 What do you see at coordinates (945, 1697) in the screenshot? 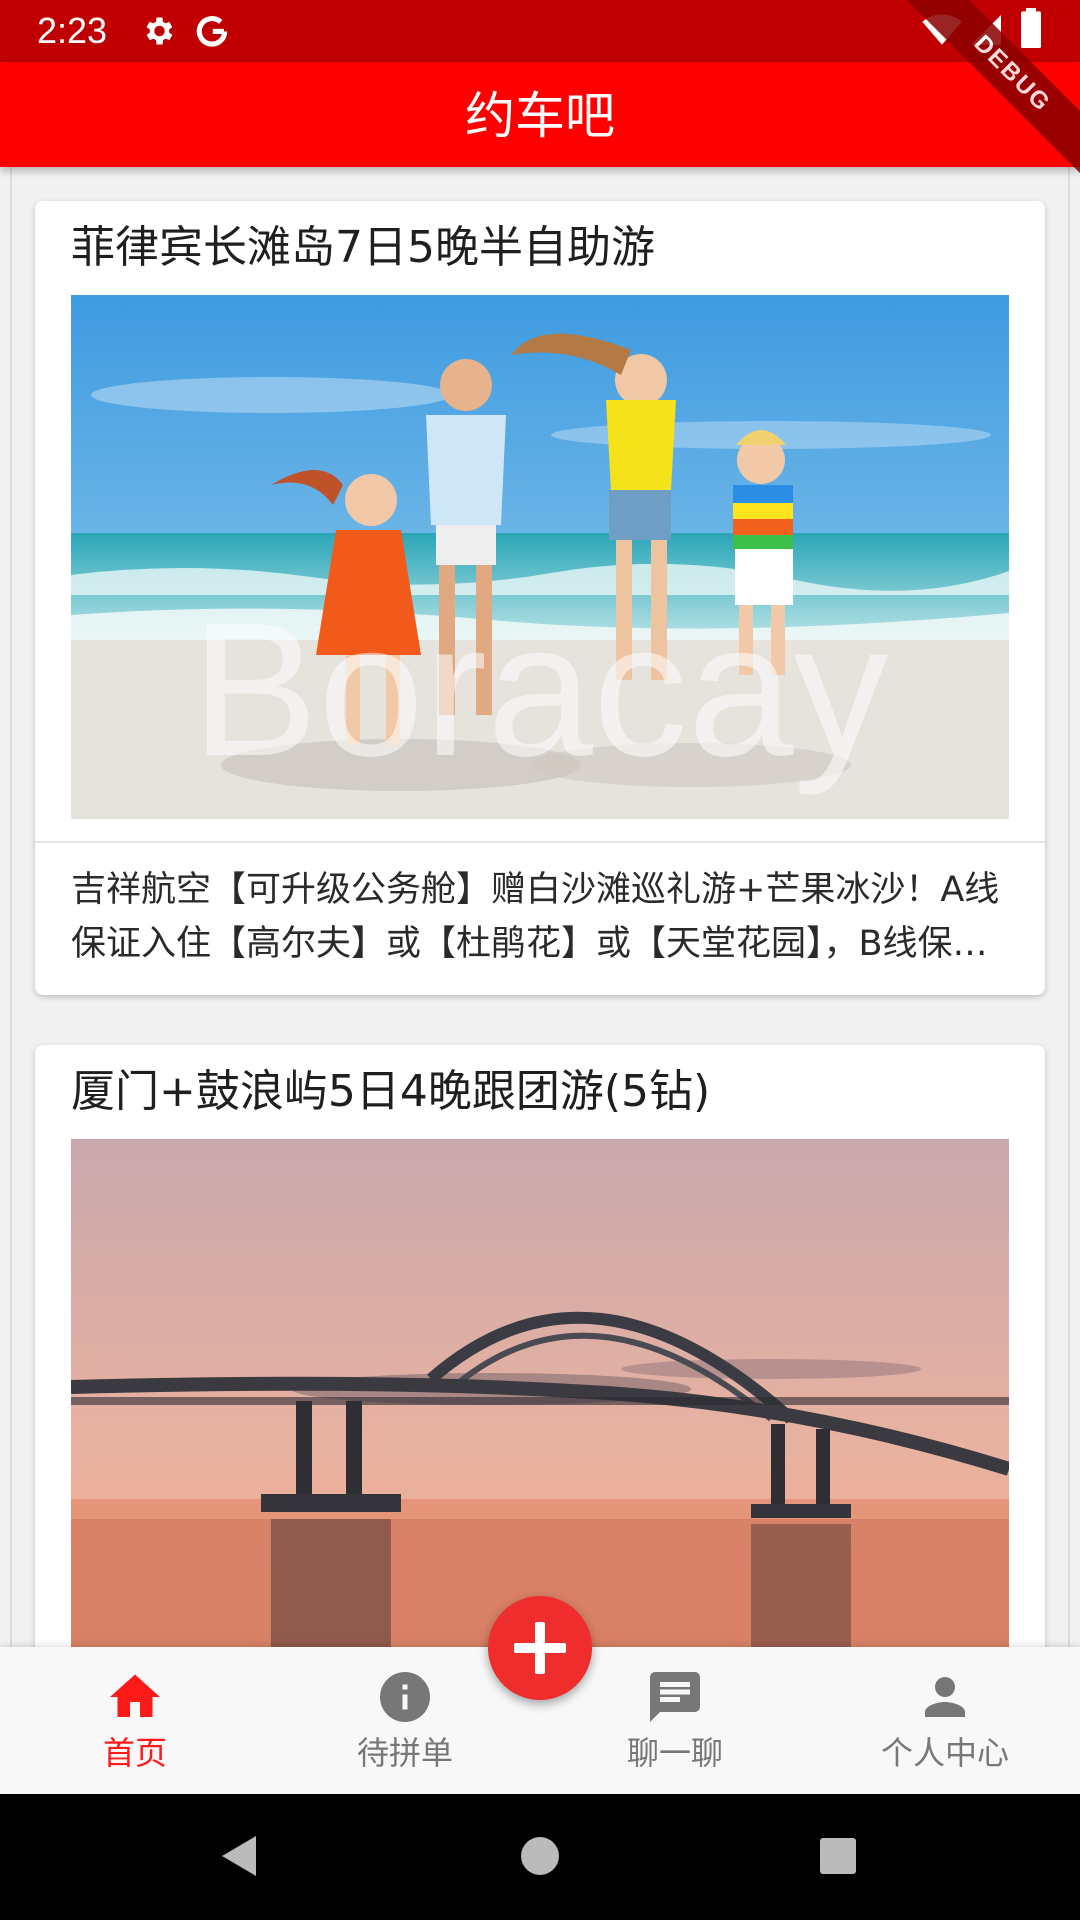
I see `person-icon` at bounding box center [945, 1697].